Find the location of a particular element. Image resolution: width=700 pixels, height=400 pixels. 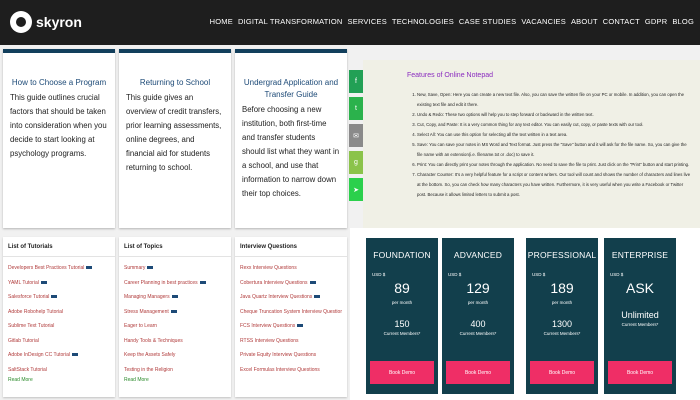

plan-name: FOUNDATION is located at coordinates (402, 255).